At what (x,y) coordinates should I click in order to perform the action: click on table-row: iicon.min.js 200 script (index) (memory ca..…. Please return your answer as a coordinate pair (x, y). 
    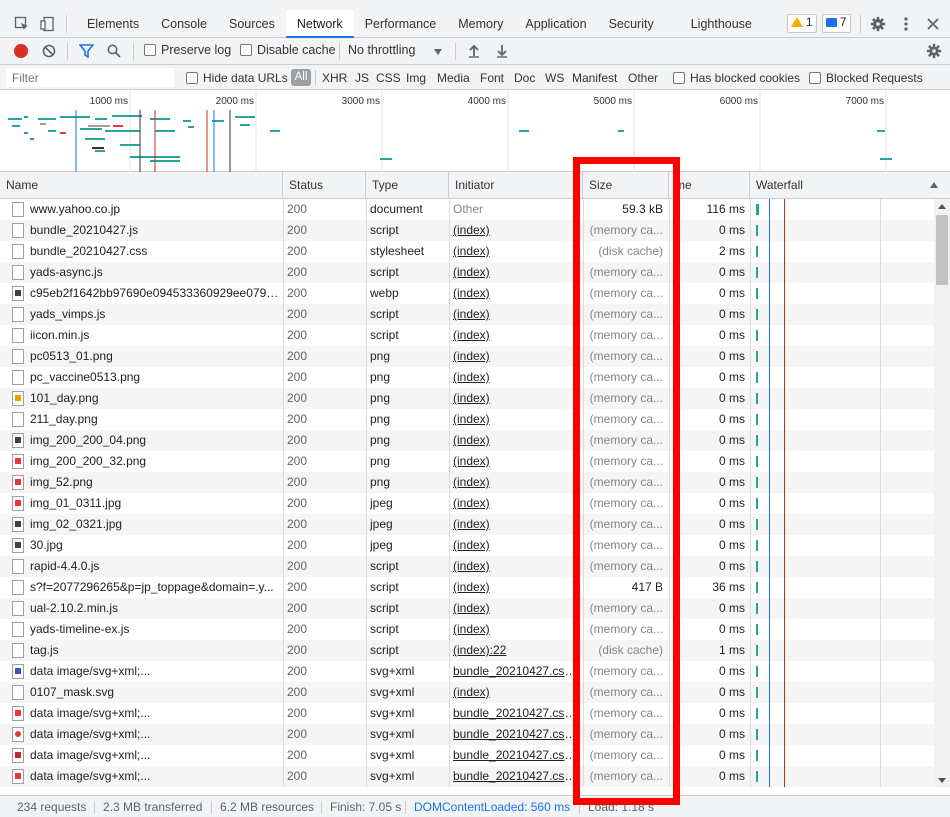
    Looking at the image, I should click on (467, 335).